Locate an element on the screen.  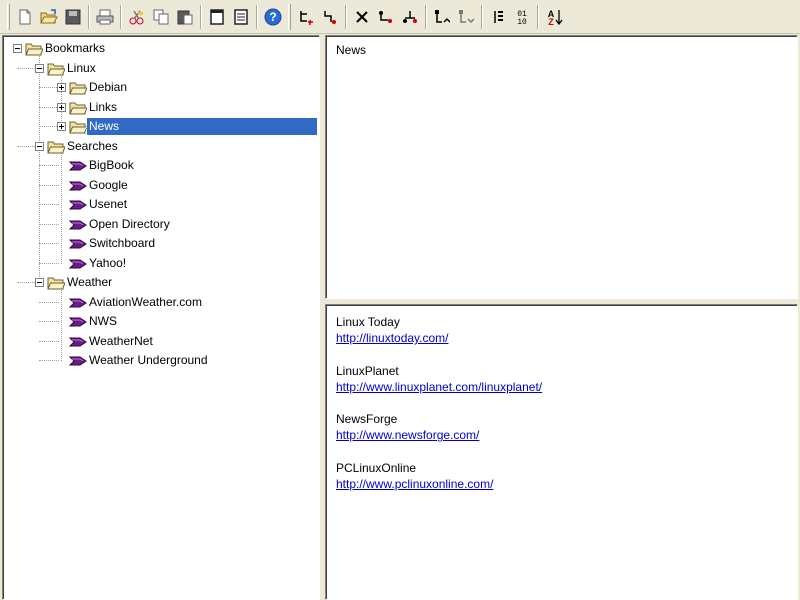
tree-node-nws: NWS is located at coordinates (161, 321).